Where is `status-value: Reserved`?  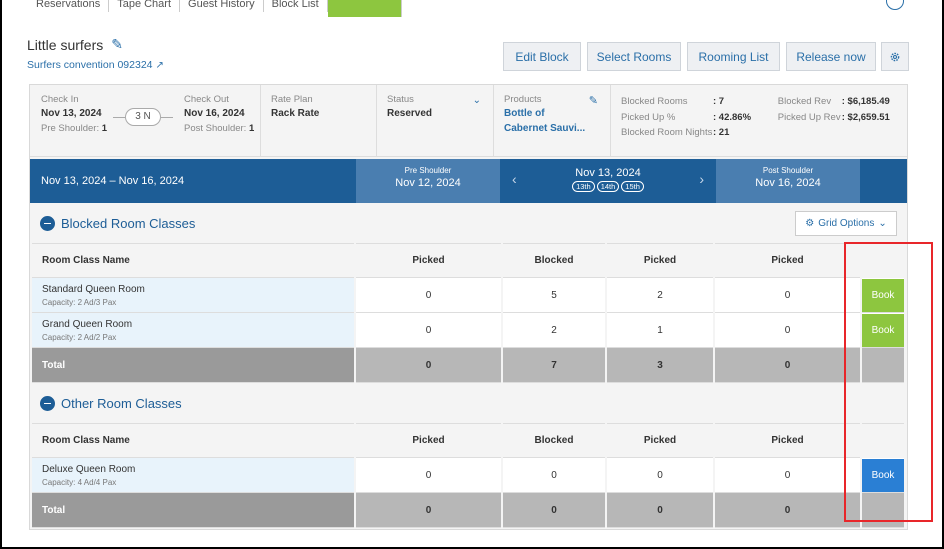
status-value: Reserved is located at coordinates (410, 113).